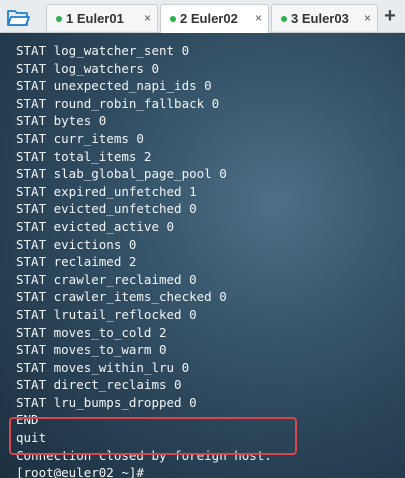 The image size is (405, 478). What do you see at coordinates (80, 471) in the screenshot?
I see `shell-prompt: [root@euler02 ~]#` at bounding box center [80, 471].